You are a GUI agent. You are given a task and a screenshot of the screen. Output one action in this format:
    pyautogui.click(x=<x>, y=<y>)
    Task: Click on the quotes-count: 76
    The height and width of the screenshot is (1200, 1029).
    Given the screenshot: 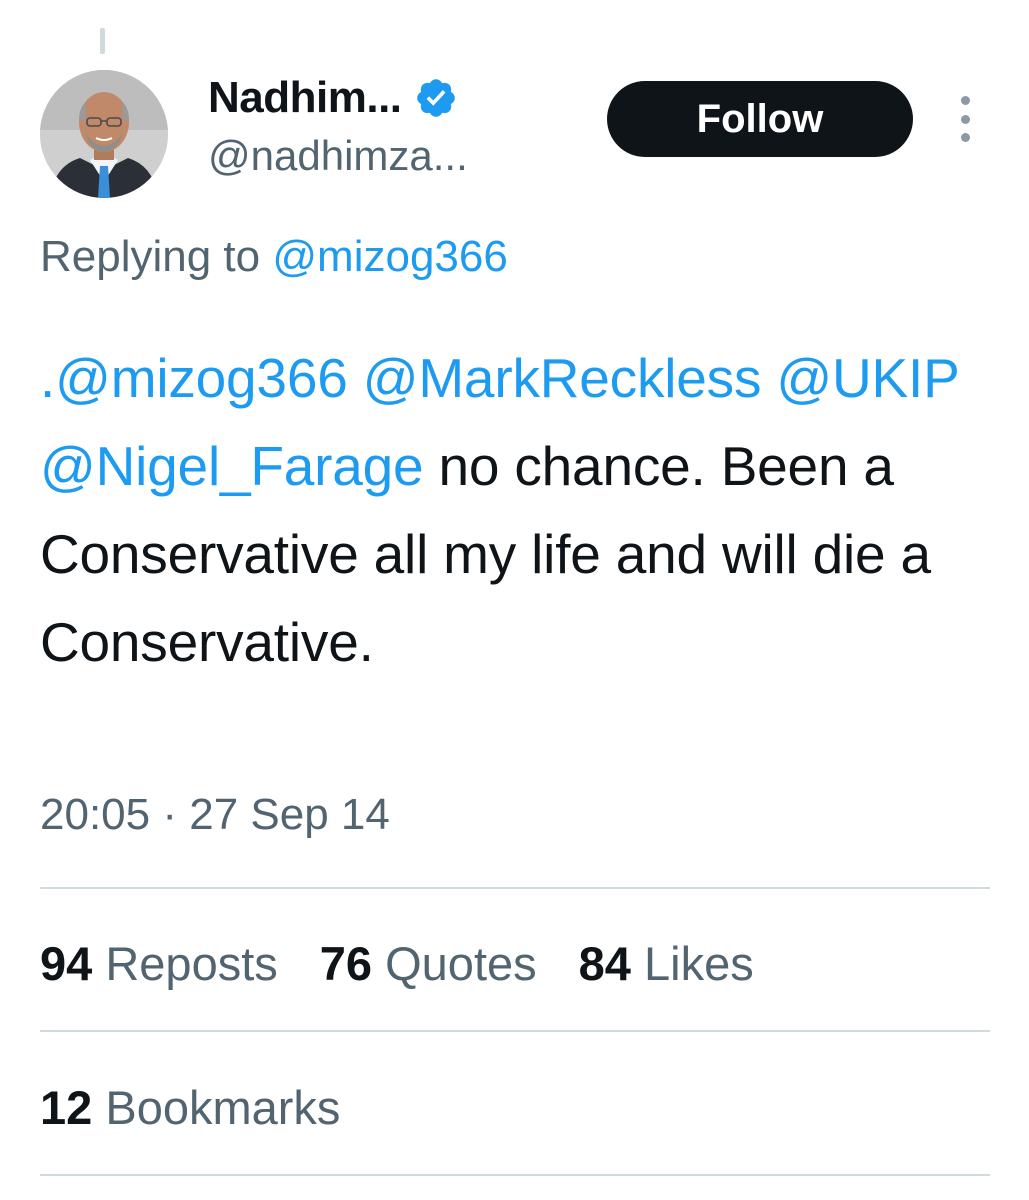 What is the action you would take?
    pyautogui.click(x=346, y=963)
    